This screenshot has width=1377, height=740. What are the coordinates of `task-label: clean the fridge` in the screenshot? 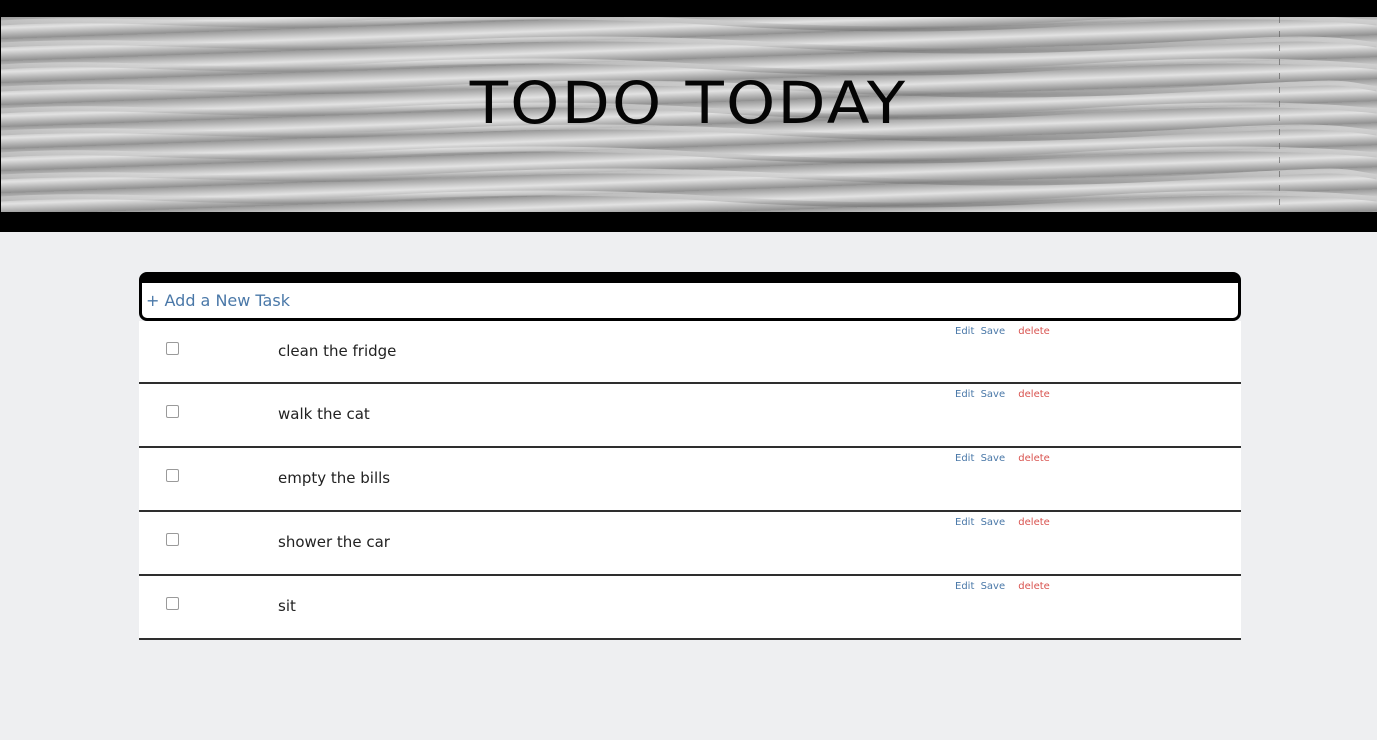 It's located at (337, 351).